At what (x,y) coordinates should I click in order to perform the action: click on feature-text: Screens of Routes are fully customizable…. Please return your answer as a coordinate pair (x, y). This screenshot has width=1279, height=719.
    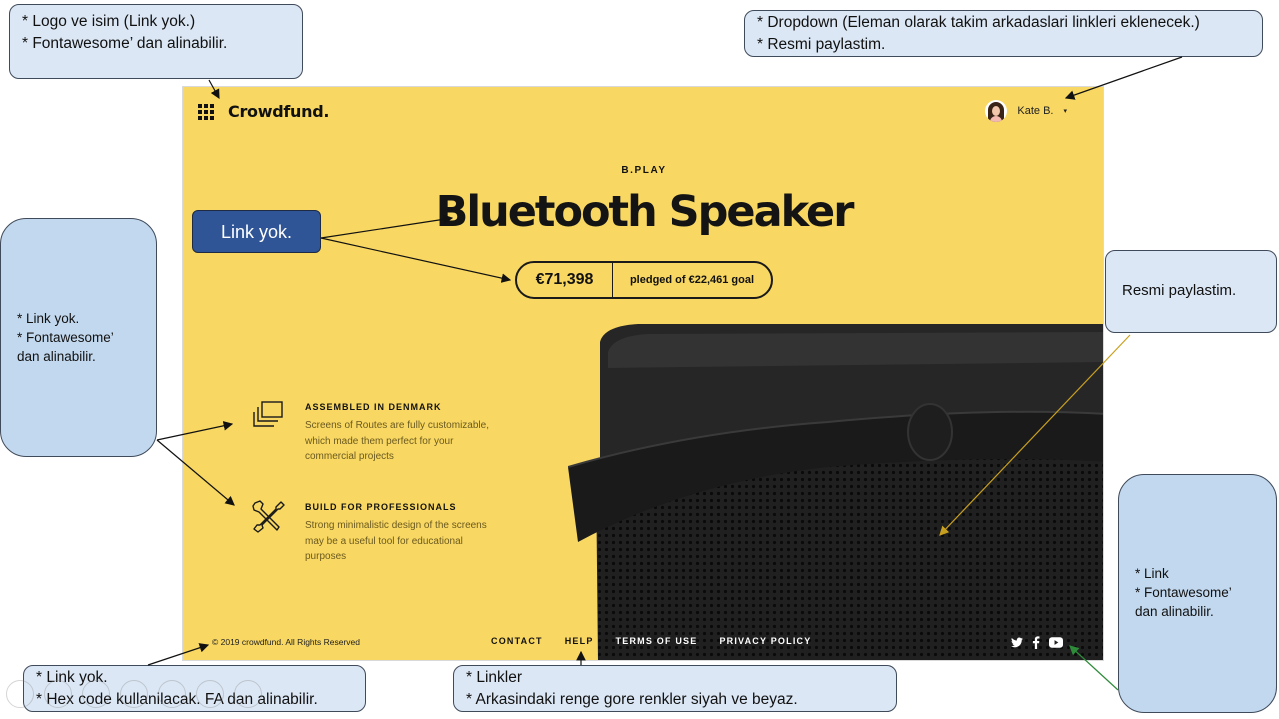
    Looking at the image, I should click on (397, 441).